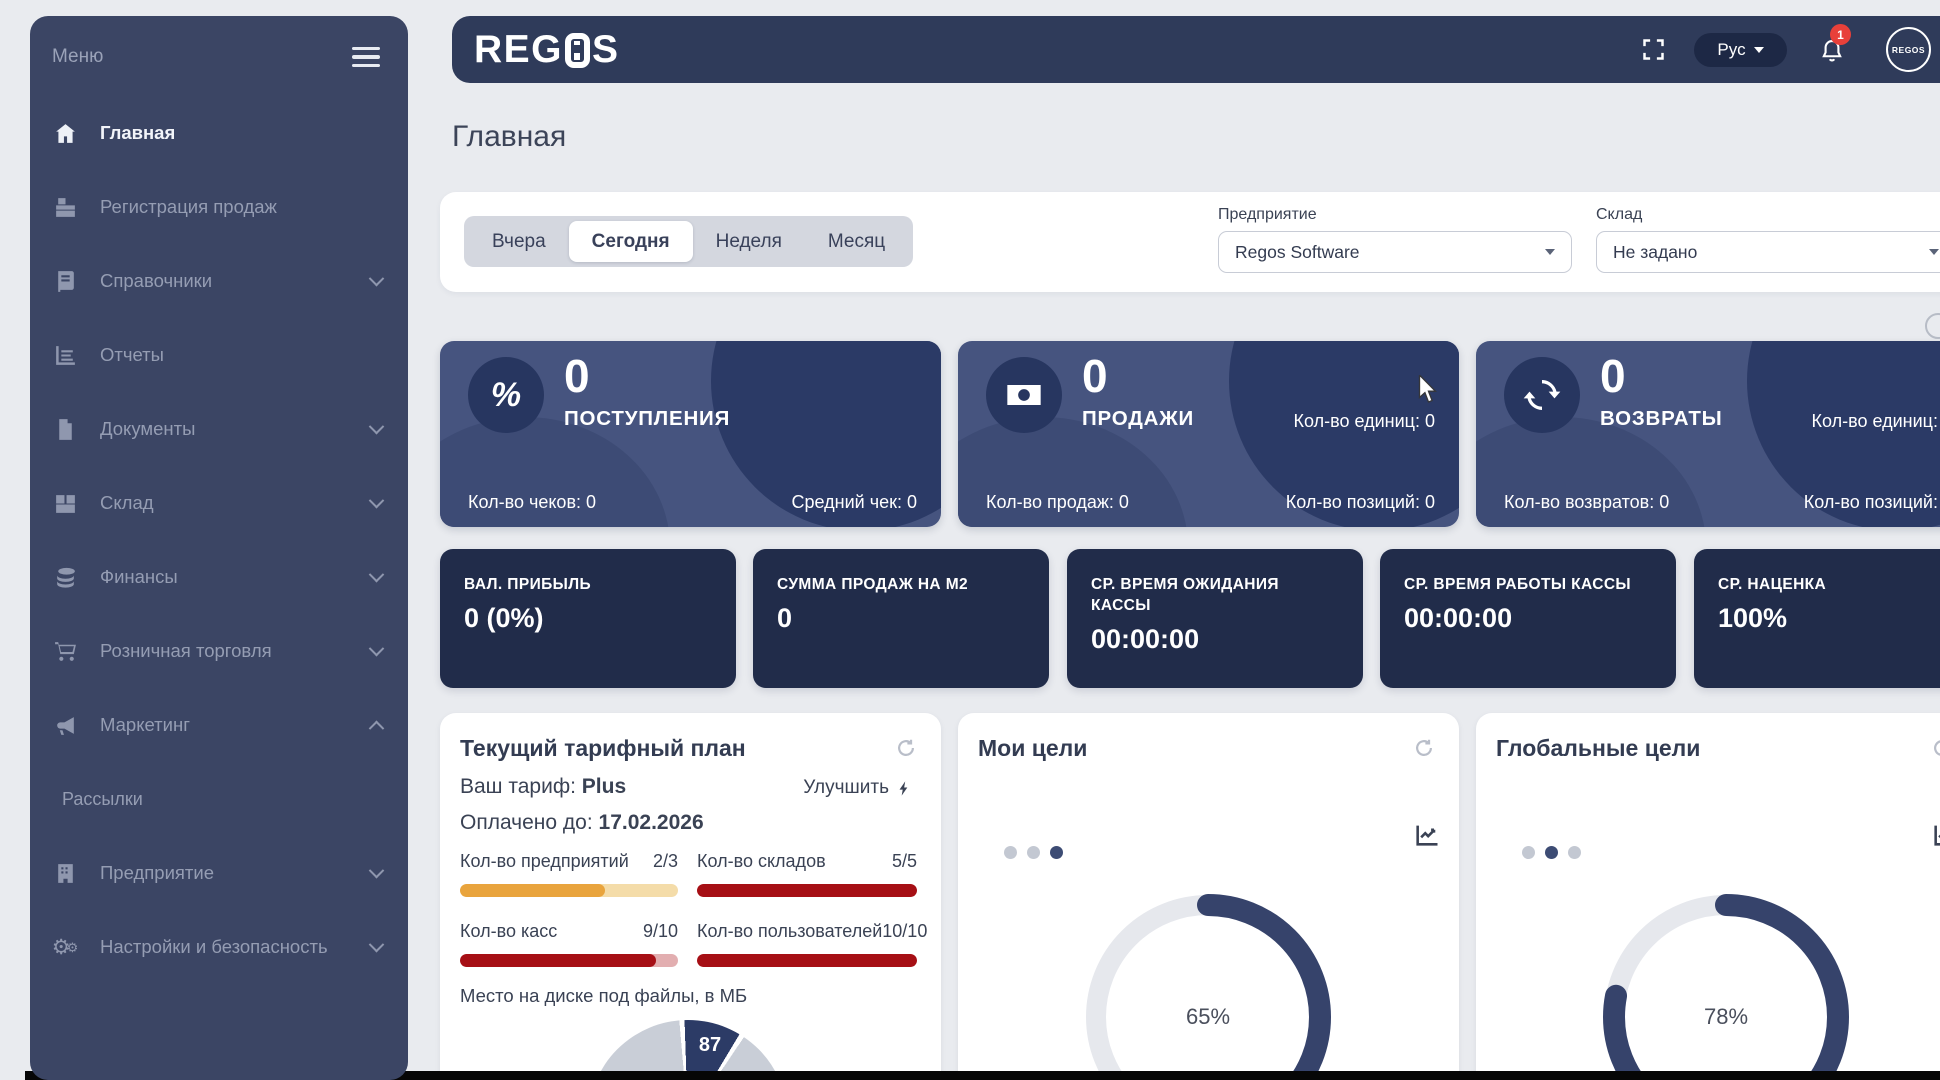 The width and height of the screenshot is (1940, 1080). Describe the element at coordinates (65, 207) in the screenshot. I see `cash-register-icon` at that location.